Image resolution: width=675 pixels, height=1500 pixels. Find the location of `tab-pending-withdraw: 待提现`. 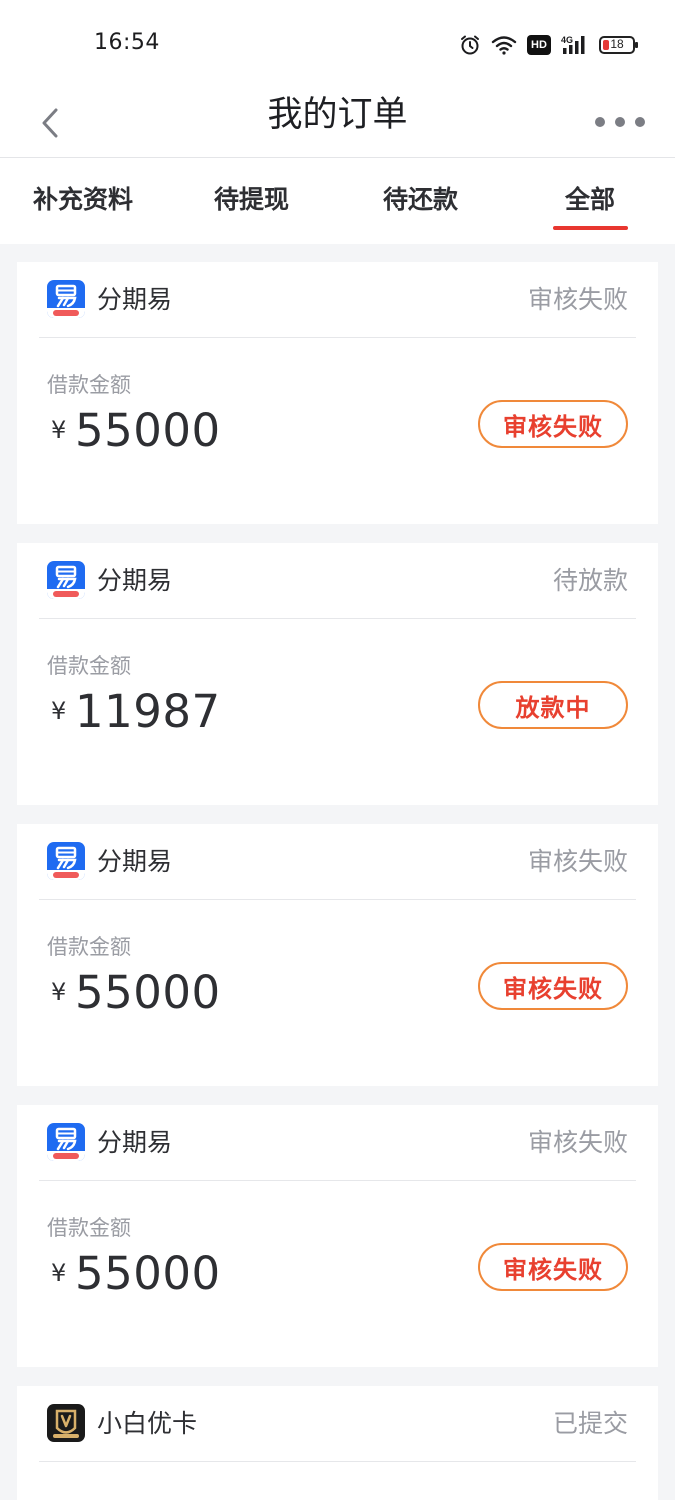

tab-pending-withdraw: 待提现 is located at coordinates (251, 200).